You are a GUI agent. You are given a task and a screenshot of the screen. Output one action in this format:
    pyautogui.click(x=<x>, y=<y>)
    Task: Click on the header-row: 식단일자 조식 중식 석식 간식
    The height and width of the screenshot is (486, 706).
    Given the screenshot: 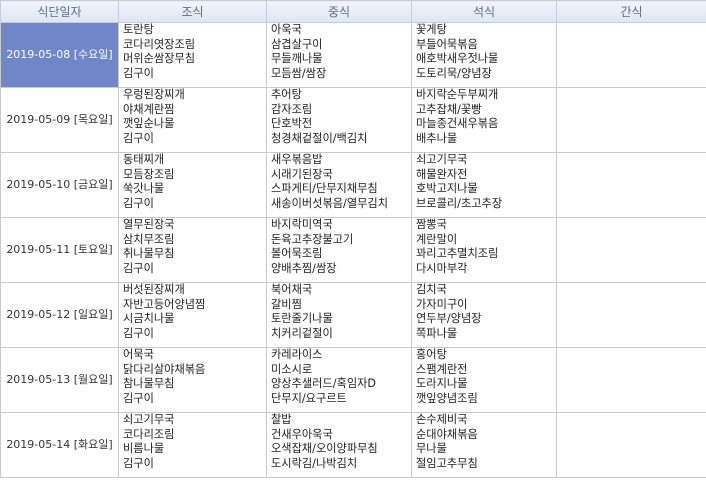 What is the action you would take?
    pyautogui.click(x=353, y=11)
    